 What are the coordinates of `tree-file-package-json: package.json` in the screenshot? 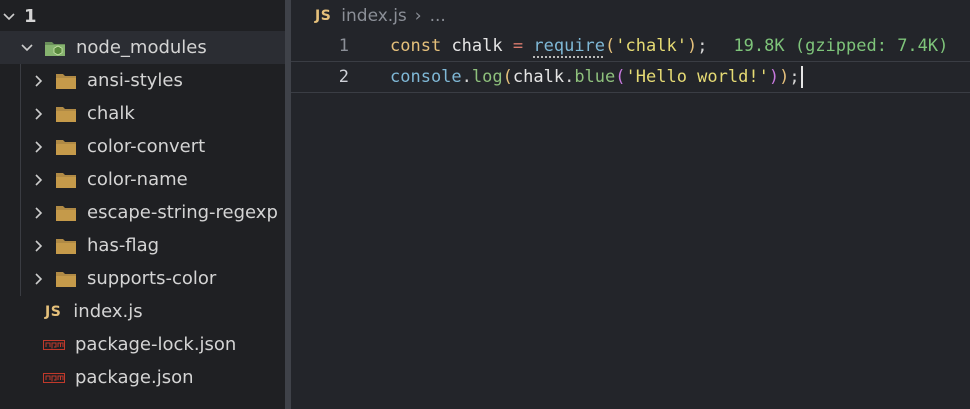 It's located at (142, 377).